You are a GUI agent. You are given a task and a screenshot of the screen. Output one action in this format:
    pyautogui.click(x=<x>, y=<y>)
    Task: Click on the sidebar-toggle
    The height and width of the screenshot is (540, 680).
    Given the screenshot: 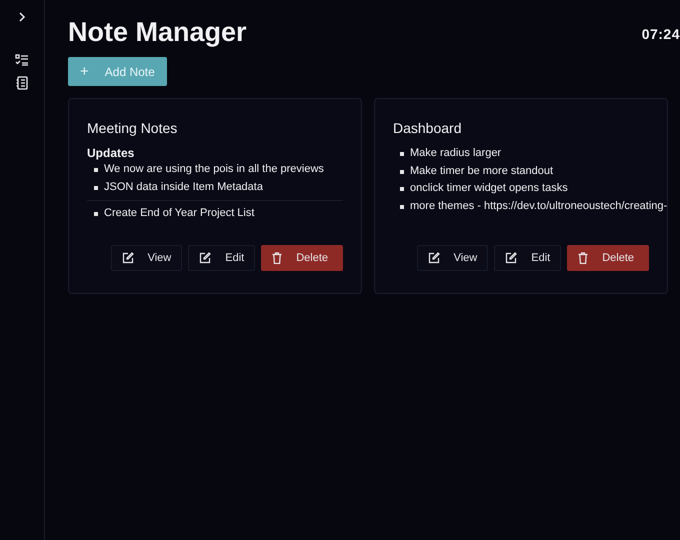 What is the action you would take?
    pyautogui.click(x=22, y=17)
    